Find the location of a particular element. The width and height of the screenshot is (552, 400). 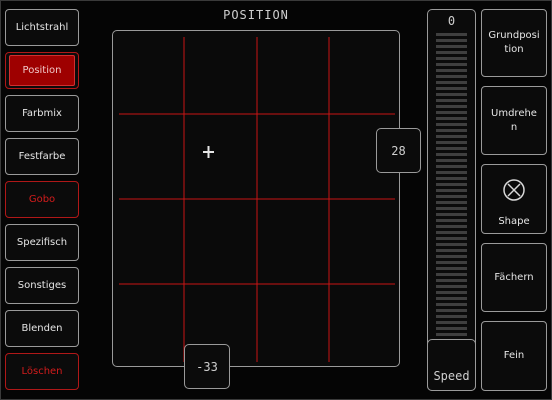

menu-button-lichtstrahl: Lichtstrahl is located at coordinates (42, 27).